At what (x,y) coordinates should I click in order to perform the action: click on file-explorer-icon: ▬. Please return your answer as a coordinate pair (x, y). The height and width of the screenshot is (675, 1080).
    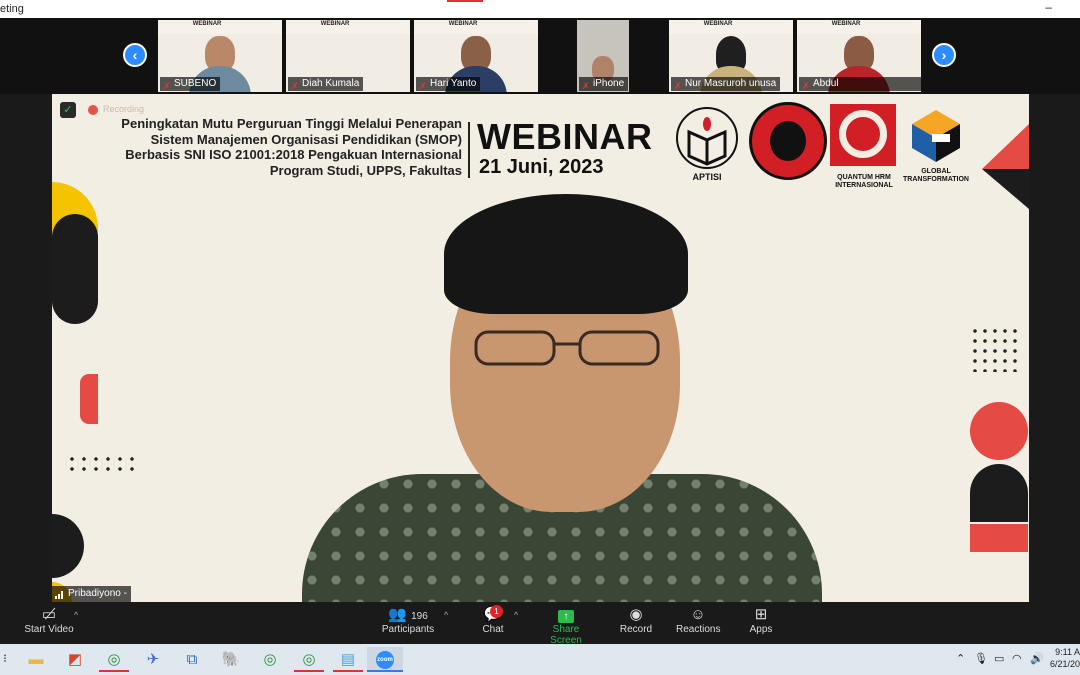
    Looking at the image, I should click on (36, 659).